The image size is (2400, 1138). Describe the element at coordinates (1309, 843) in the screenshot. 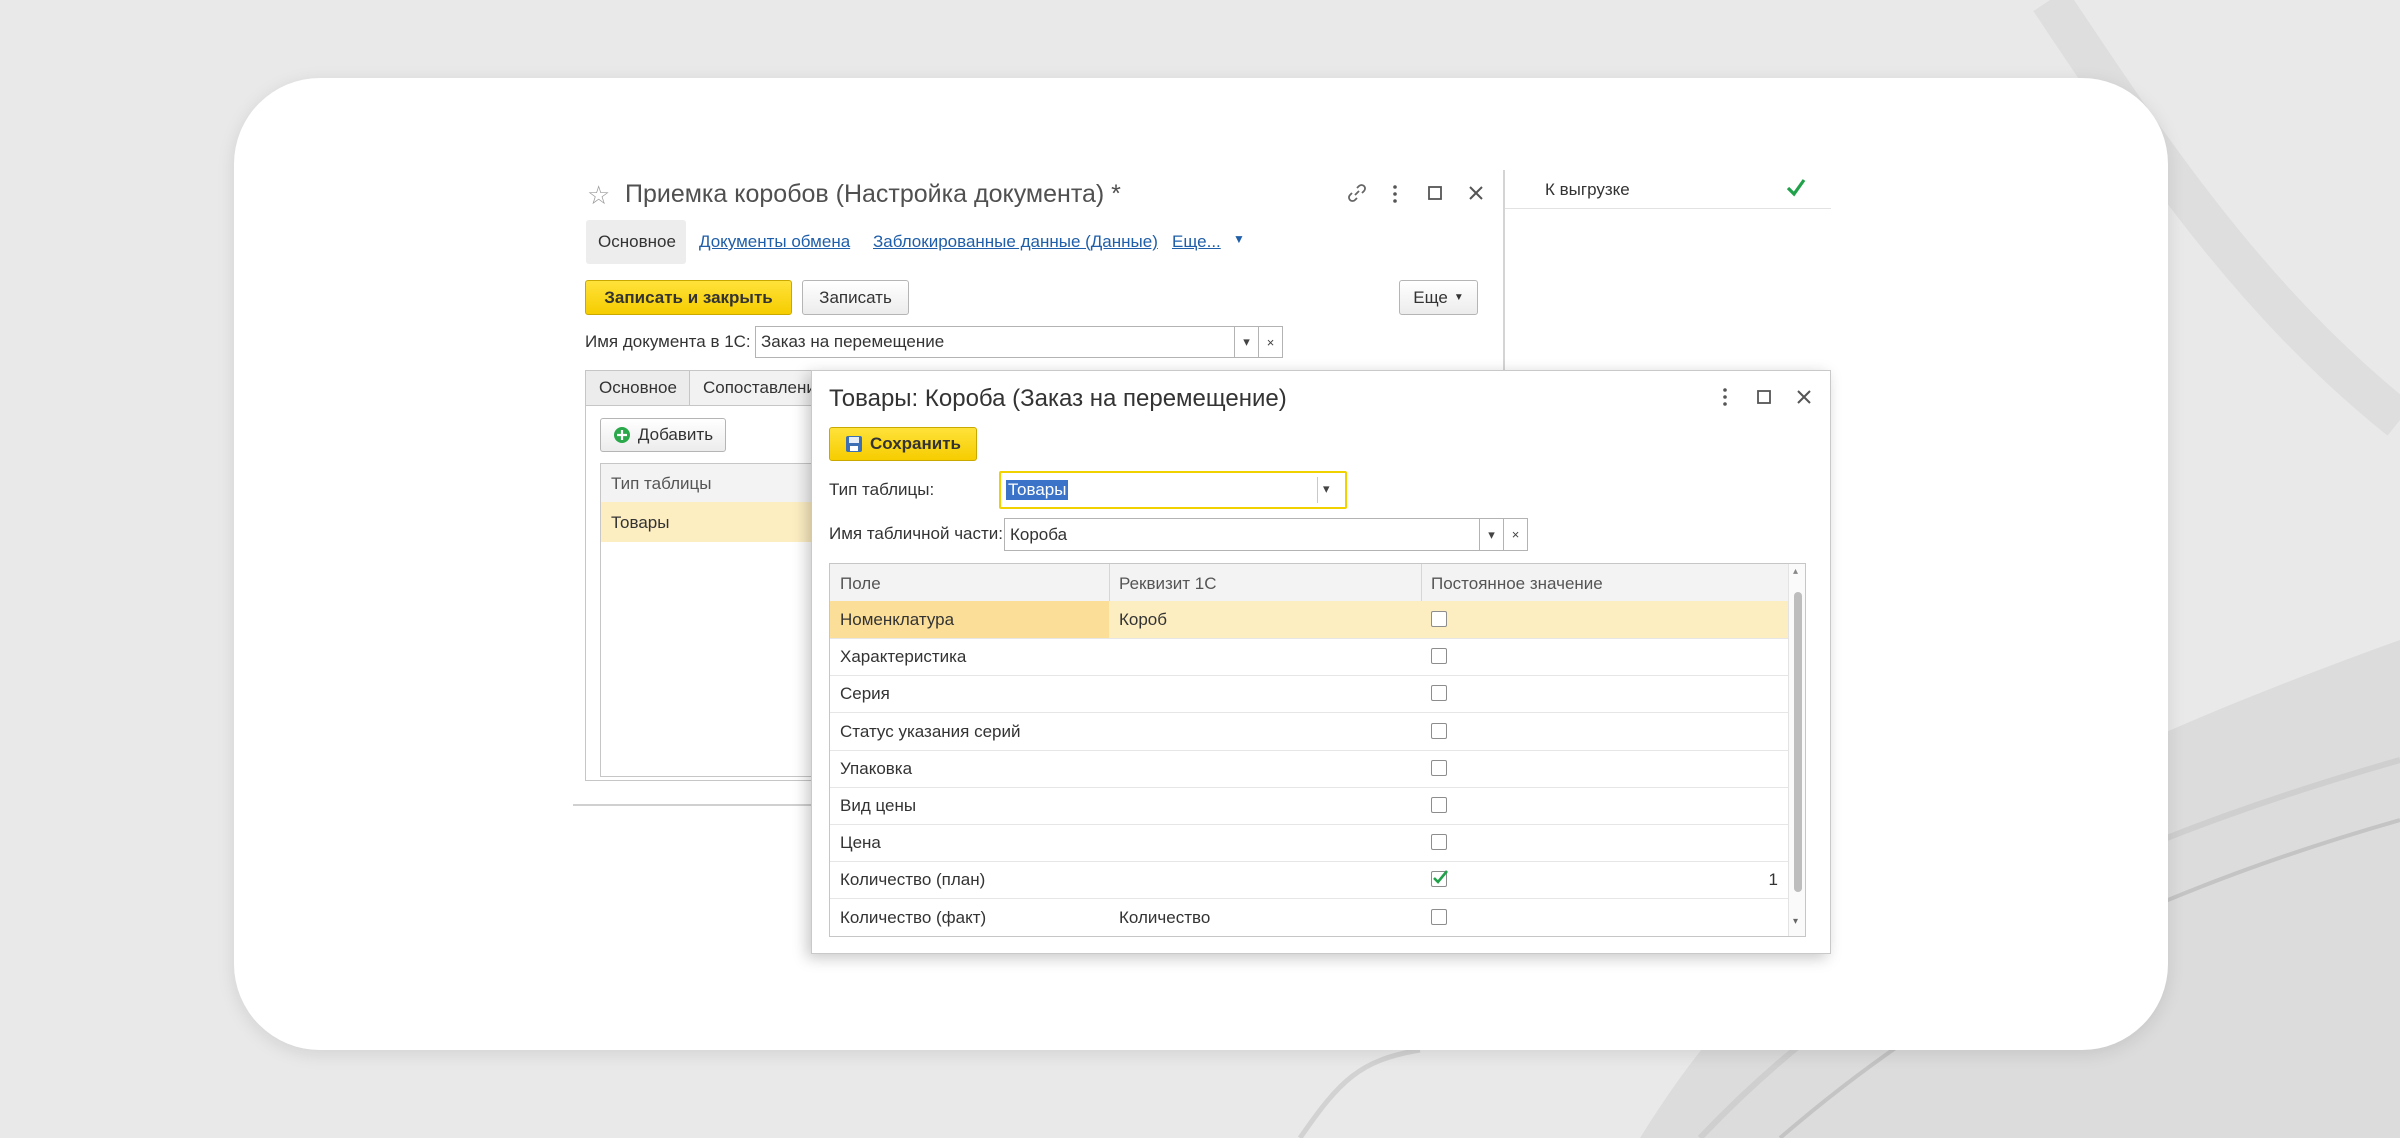

I see `table-row: Цена` at that location.